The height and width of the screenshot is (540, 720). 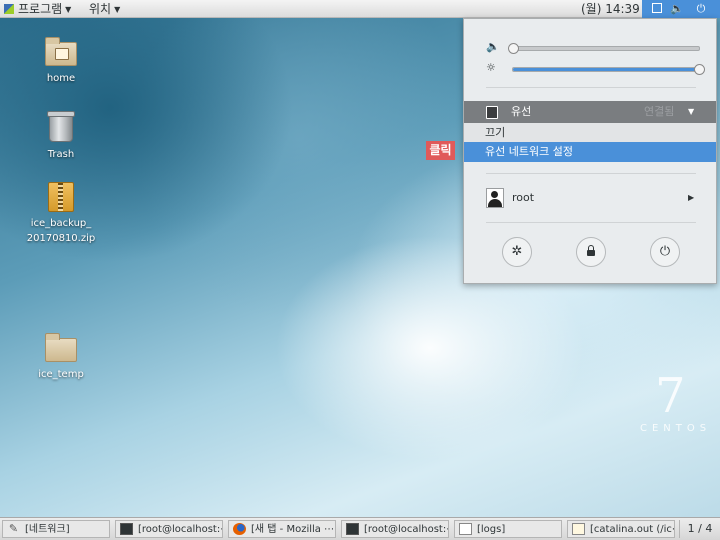 I want to click on folder-icon, so click(x=61, y=347).